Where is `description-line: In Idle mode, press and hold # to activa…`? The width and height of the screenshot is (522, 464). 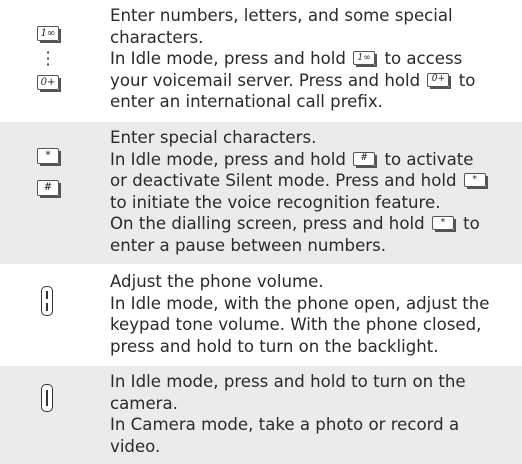
description-line: In Idle mode, press and hold # to activa… is located at coordinates (316, 160).